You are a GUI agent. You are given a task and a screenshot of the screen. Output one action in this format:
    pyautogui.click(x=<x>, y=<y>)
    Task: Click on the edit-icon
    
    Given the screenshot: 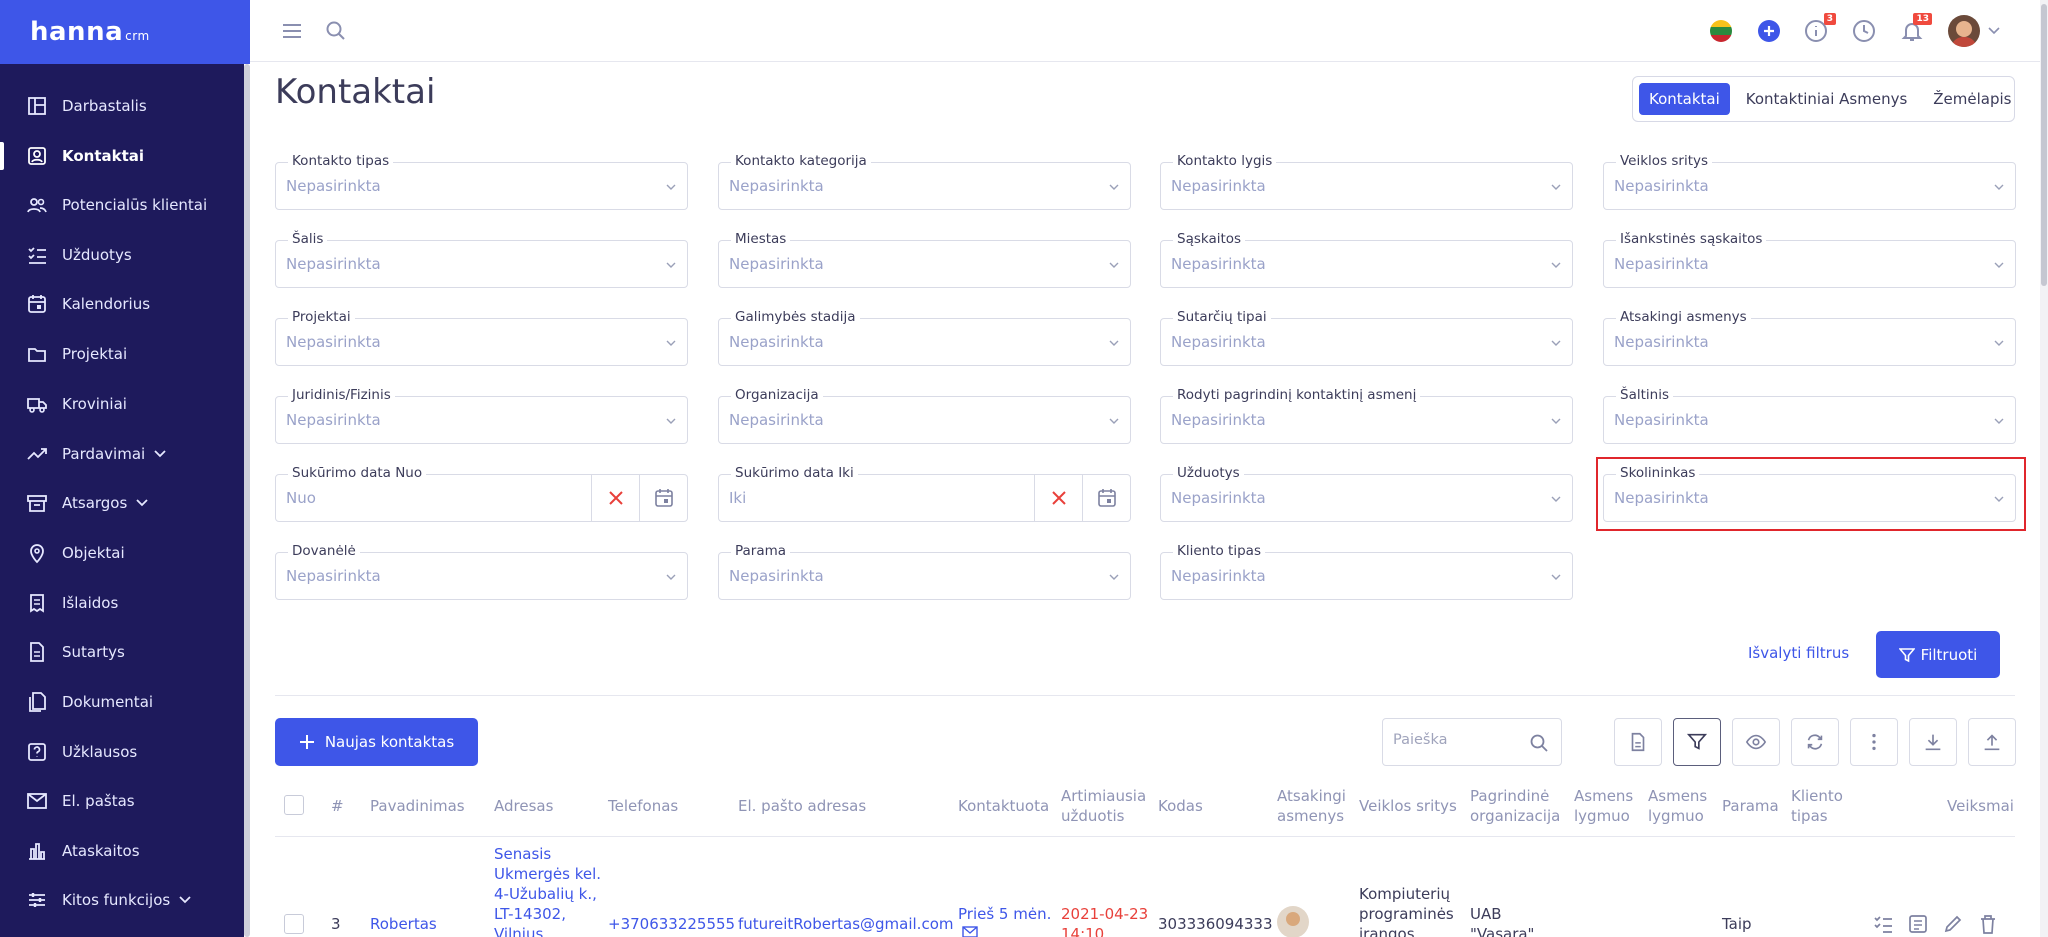 What is the action you would take?
    pyautogui.click(x=1953, y=924)
    